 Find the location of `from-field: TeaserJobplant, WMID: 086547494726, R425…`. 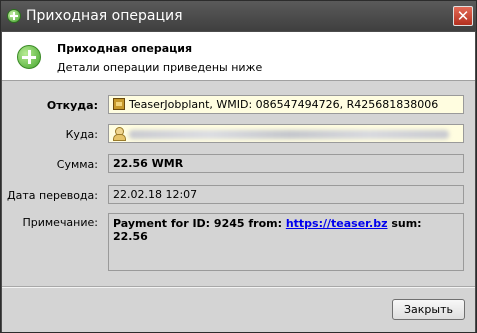

from-field: TeaserJobplant, WMID: 086547494726, R425… is located at coordinates (286, 104).